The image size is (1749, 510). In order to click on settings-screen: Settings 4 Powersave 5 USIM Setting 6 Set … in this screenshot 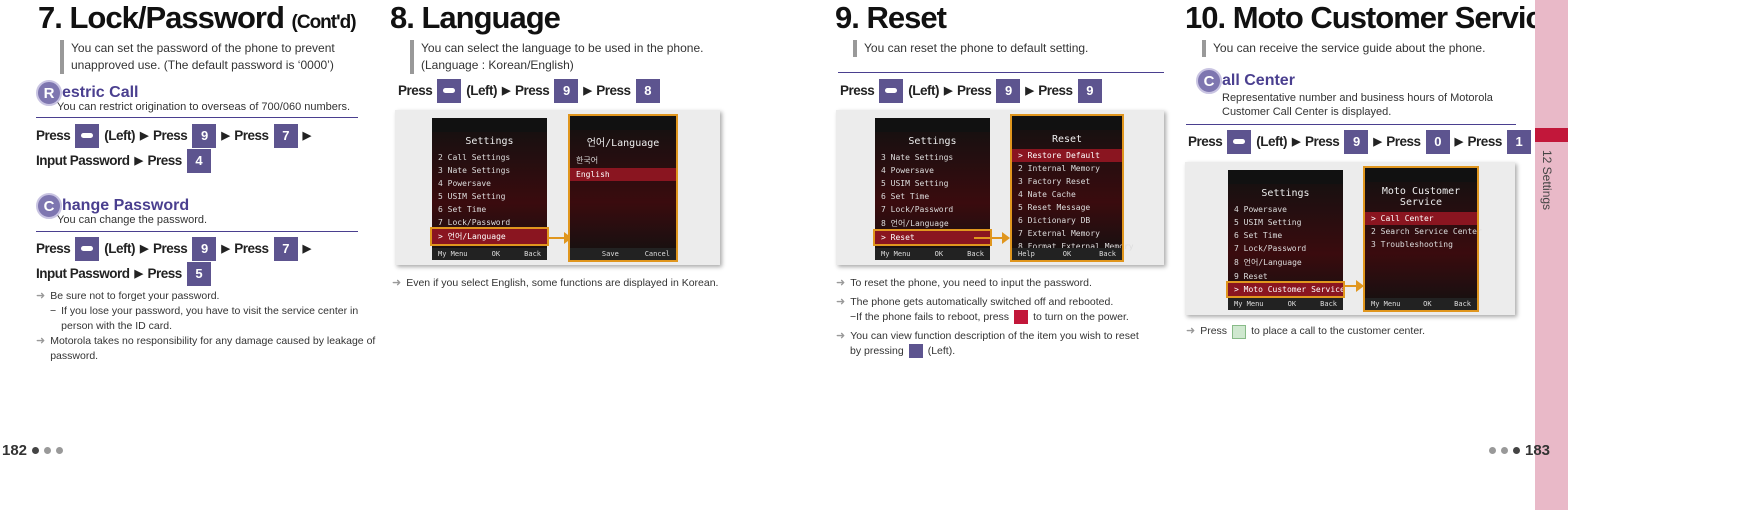, I will do `click(1285, 240)`.